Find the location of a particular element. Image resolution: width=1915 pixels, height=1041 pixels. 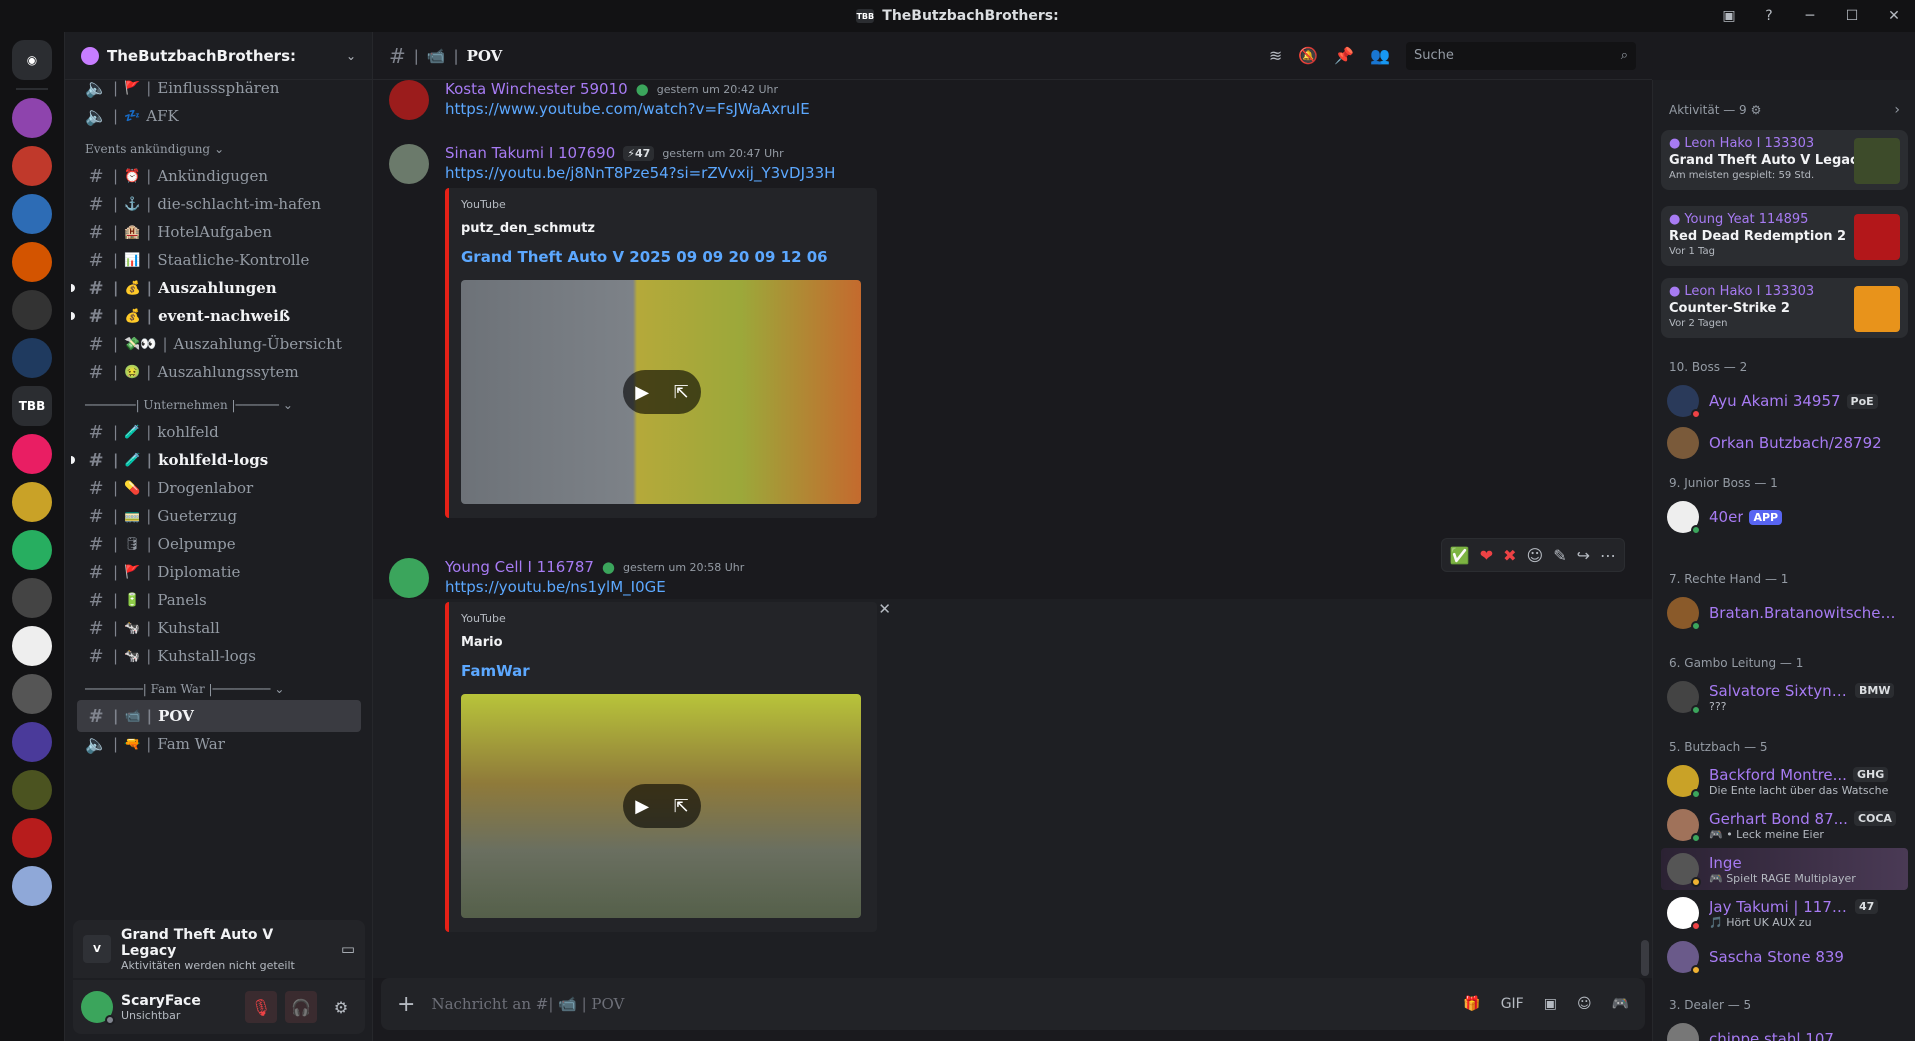

x-reaction-icon: ✖ is located at coordinates (1509, 555).